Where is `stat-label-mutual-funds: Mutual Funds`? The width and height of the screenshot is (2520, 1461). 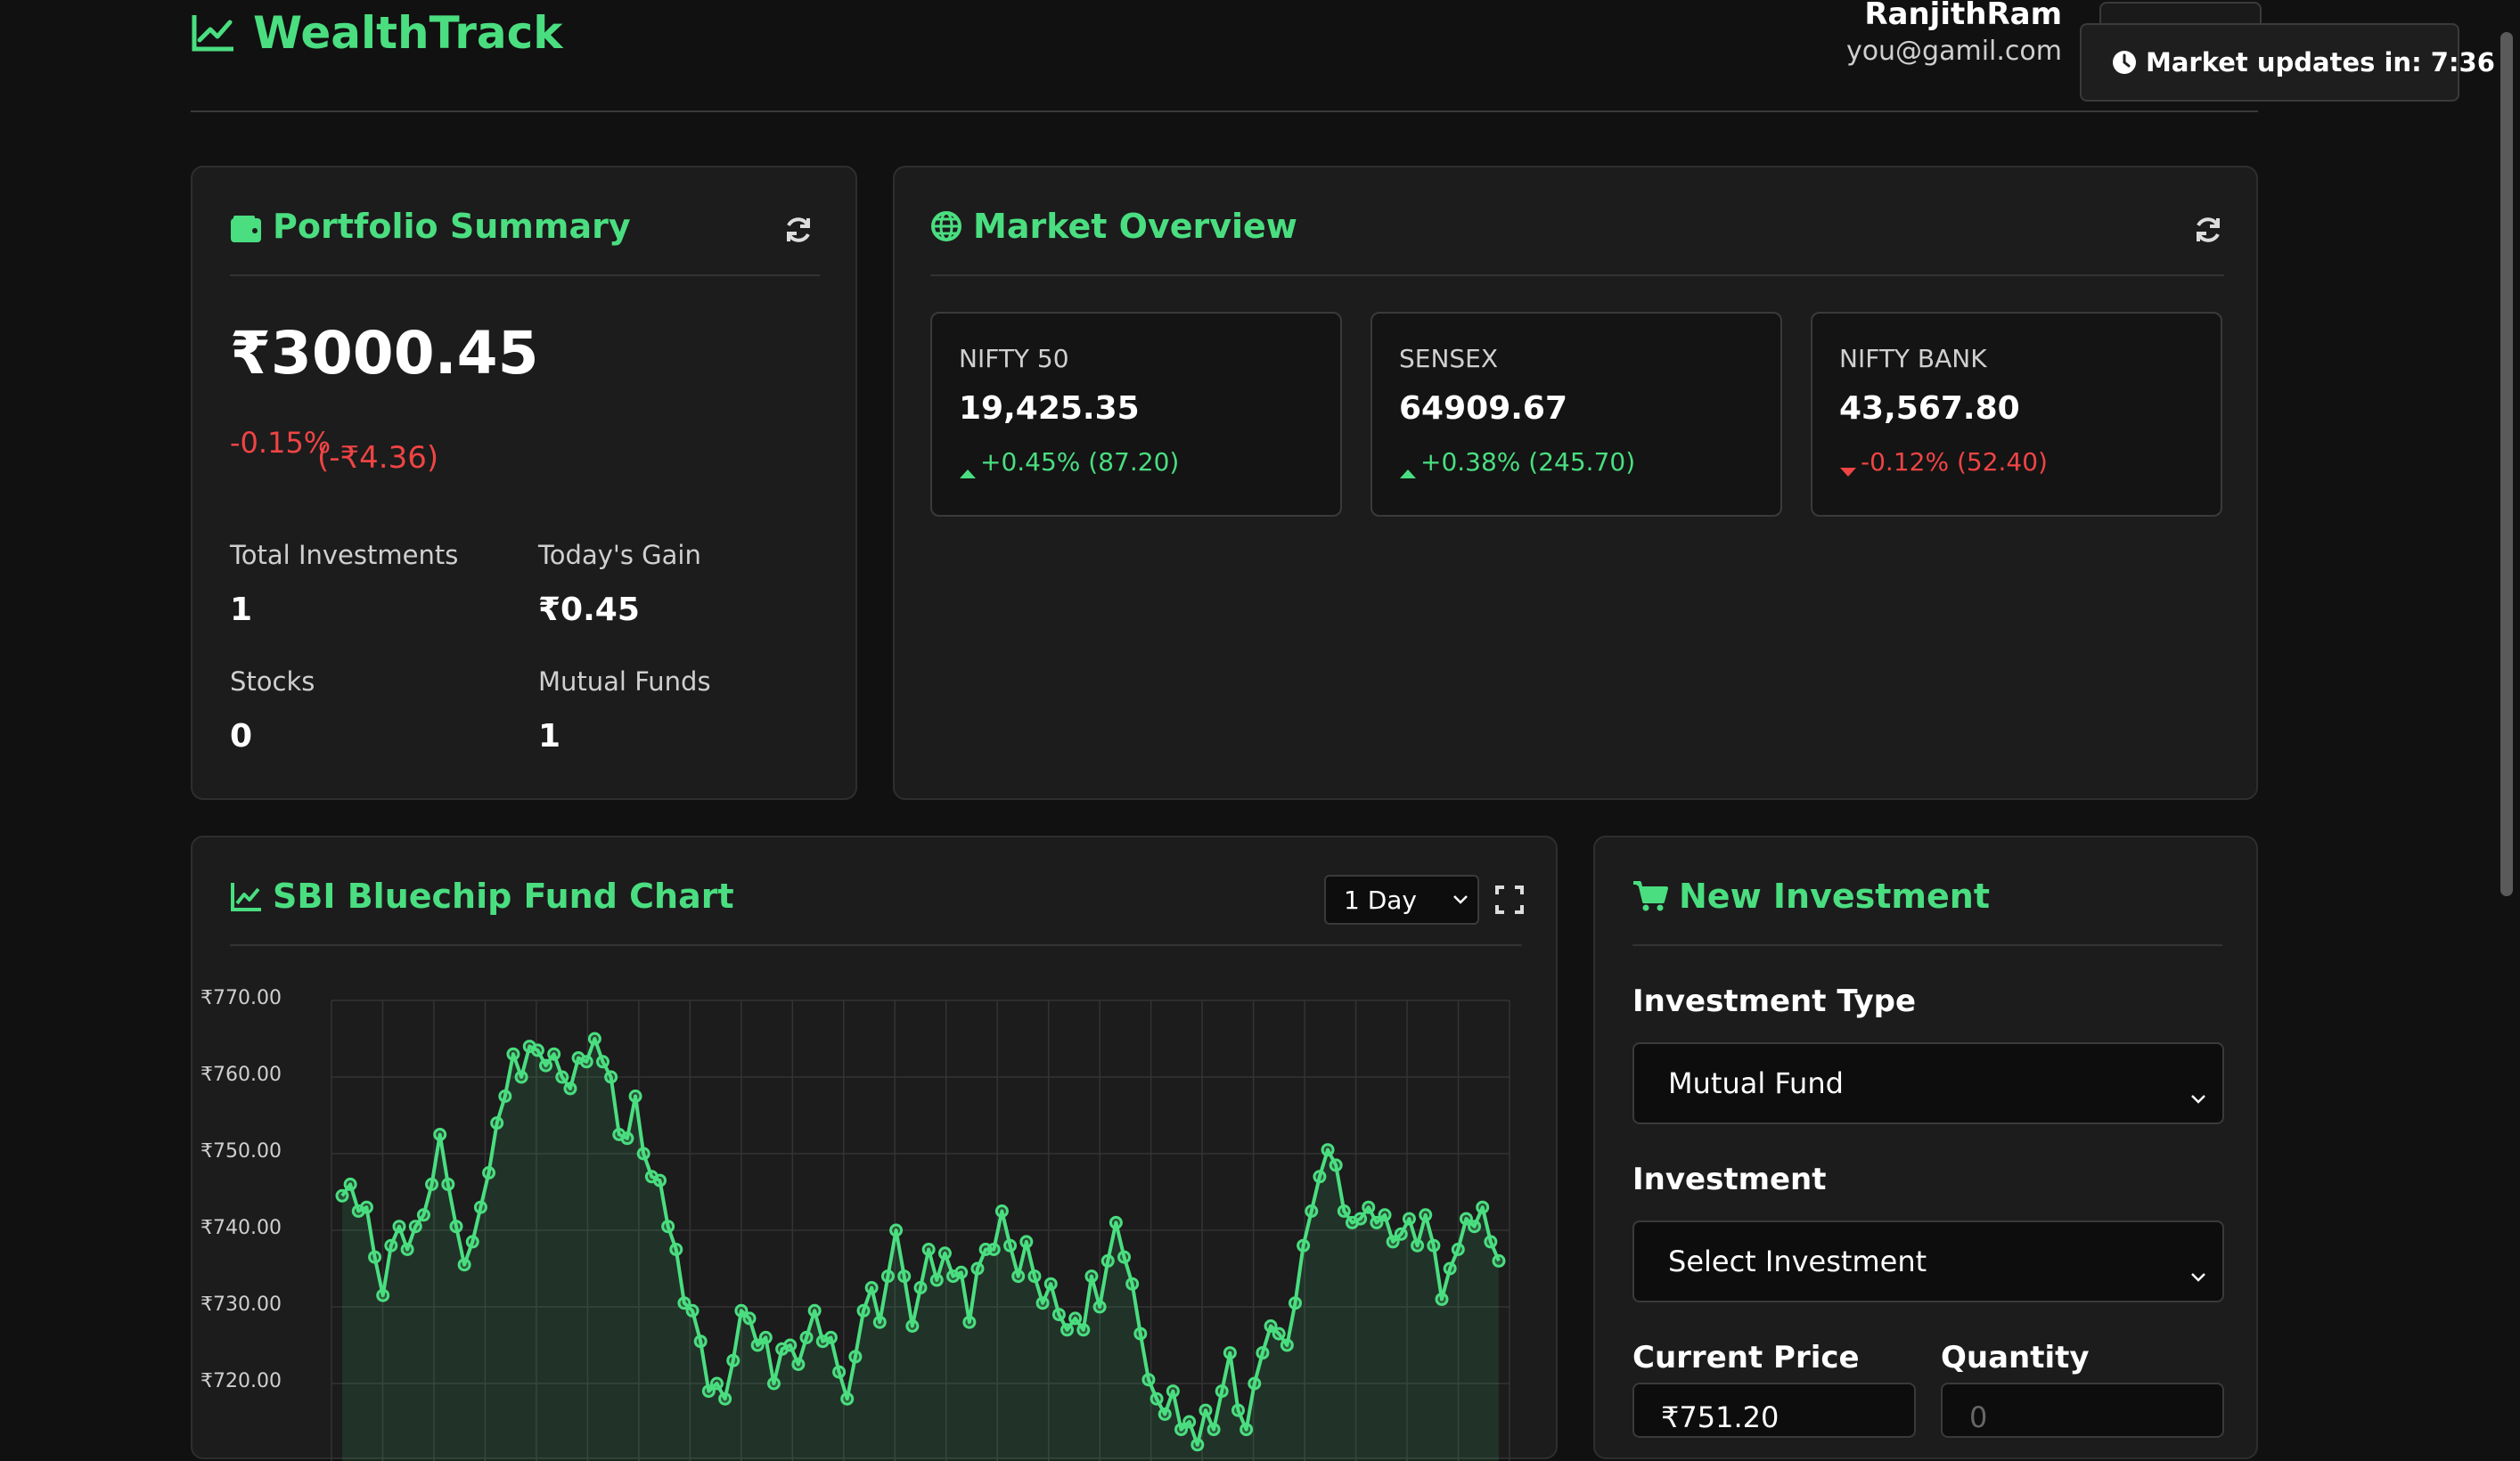 stat-label-mutual-funds: Mutual Funds is located at coordinates (624, 682).